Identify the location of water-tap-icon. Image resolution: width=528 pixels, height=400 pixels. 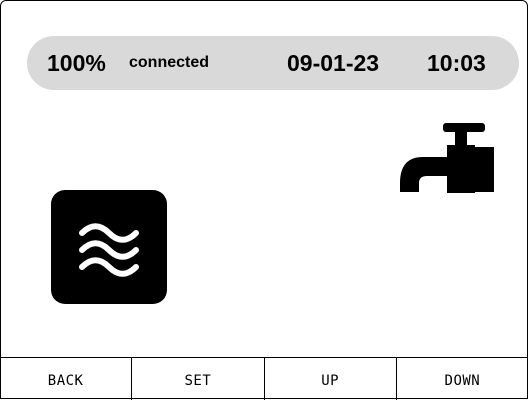
(447, 158).